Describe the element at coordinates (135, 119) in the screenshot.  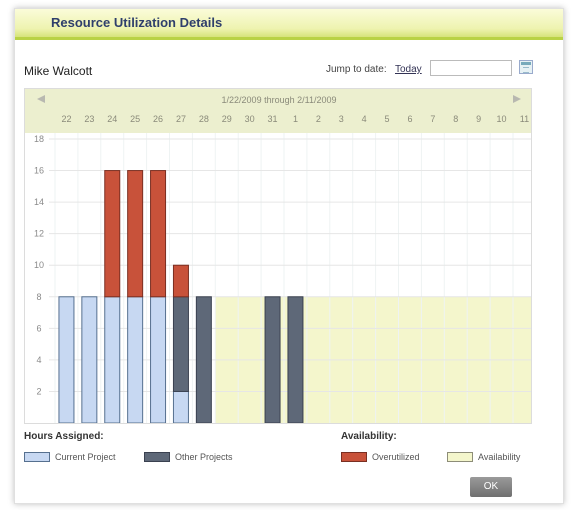
I see `x-tick-label: 25` at that location.